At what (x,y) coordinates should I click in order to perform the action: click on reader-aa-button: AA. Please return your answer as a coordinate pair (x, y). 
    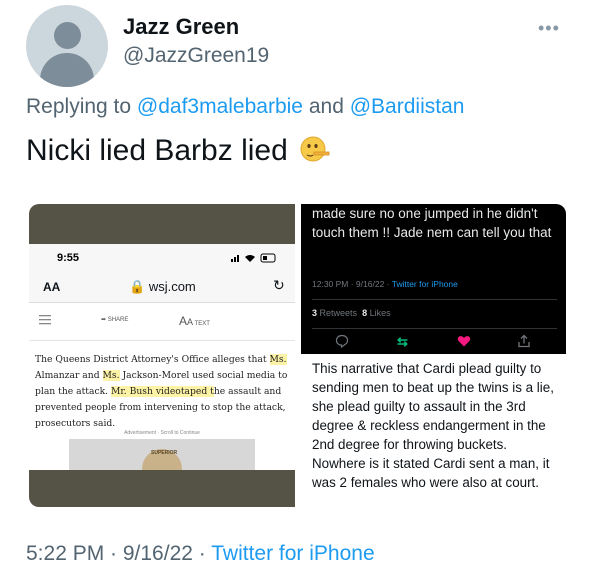
    Looking at the image, I should click on (52, 287).